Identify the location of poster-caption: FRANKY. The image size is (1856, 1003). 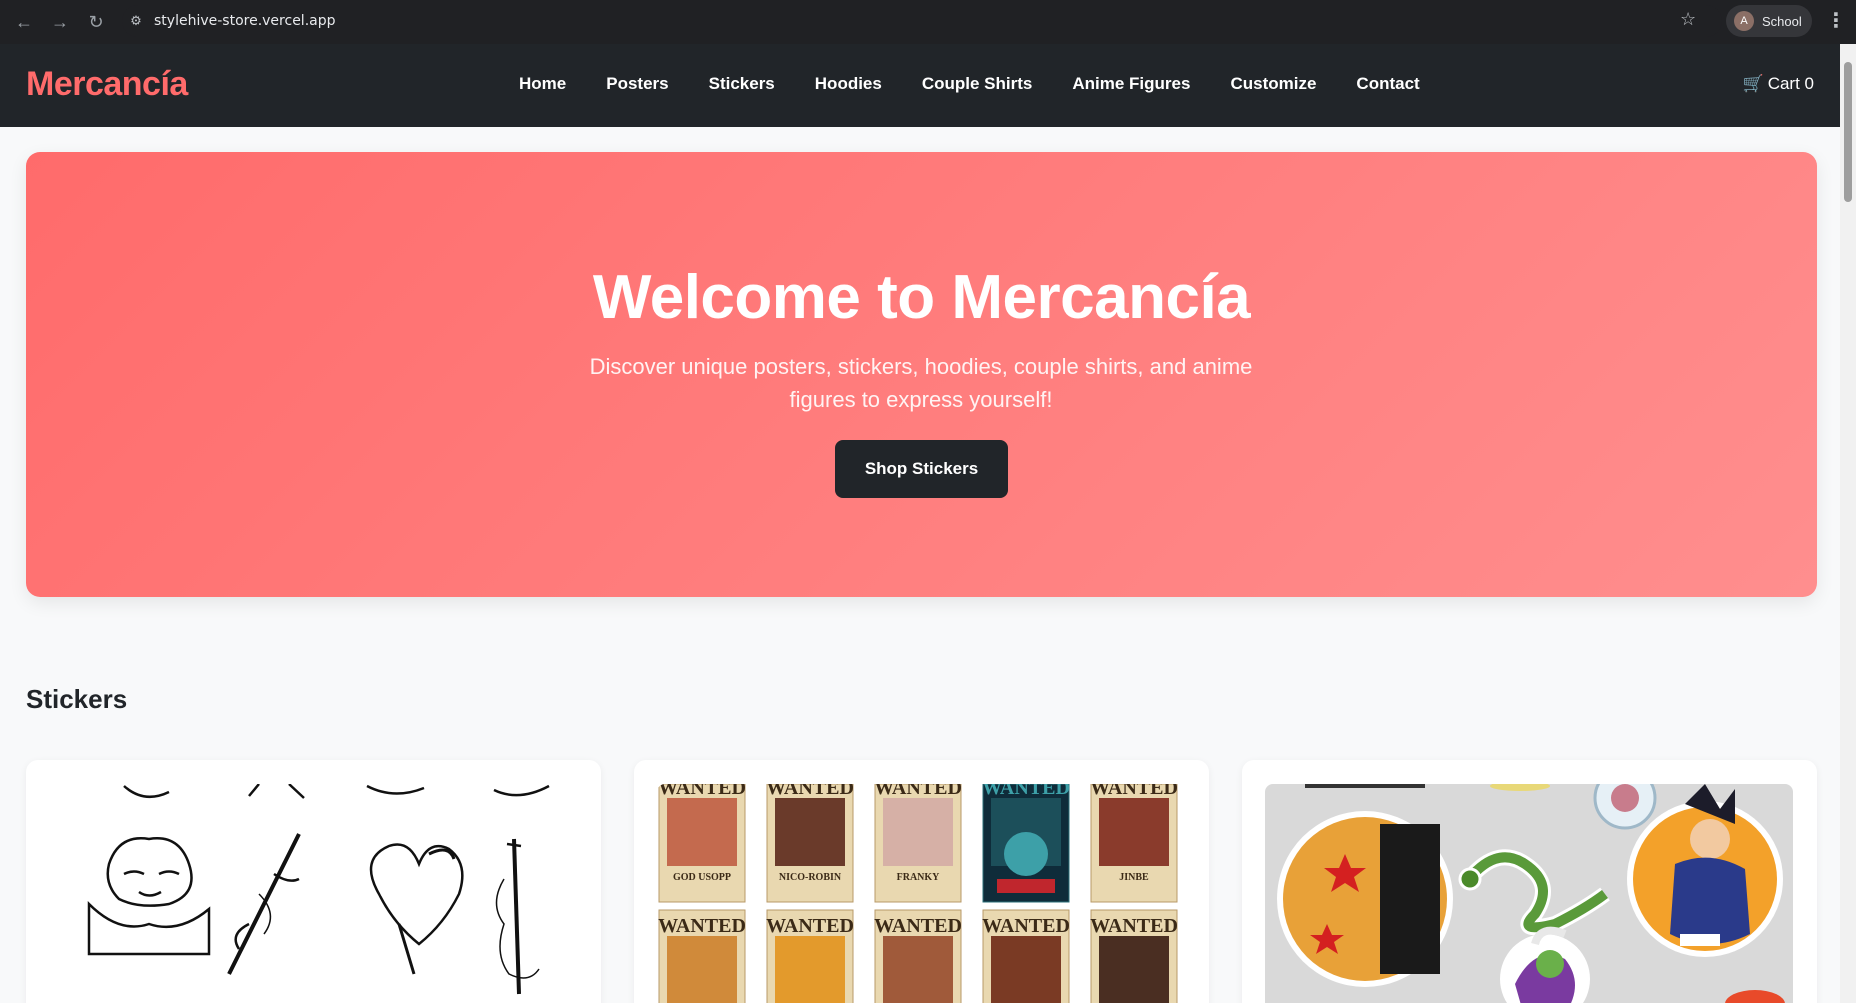
(919, 877).